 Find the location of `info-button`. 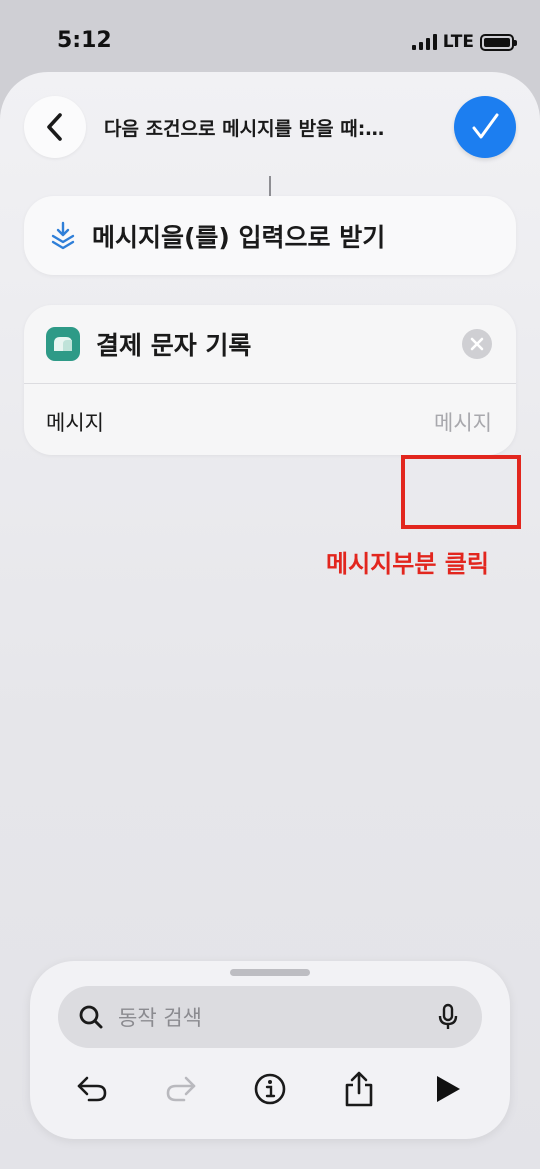

info-button is located at coordinates (270, 1089).